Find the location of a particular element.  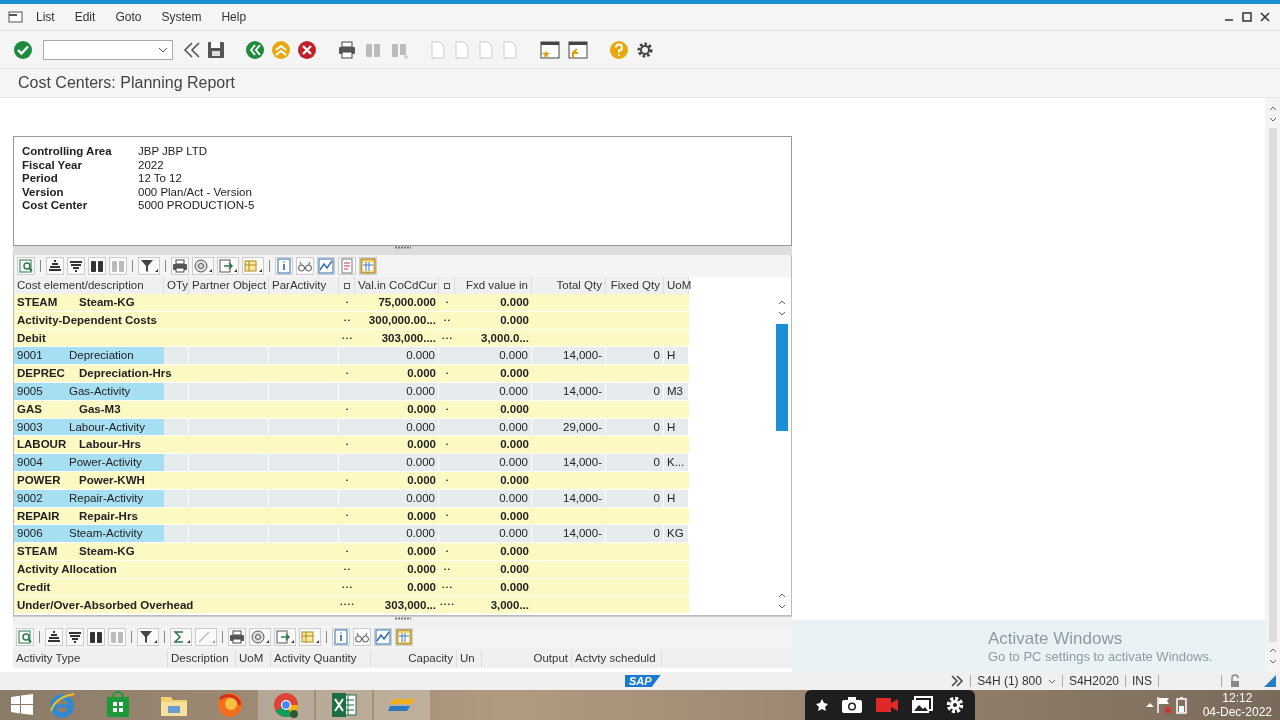

resize-grip-icon is located at coordinates (1270, 681).